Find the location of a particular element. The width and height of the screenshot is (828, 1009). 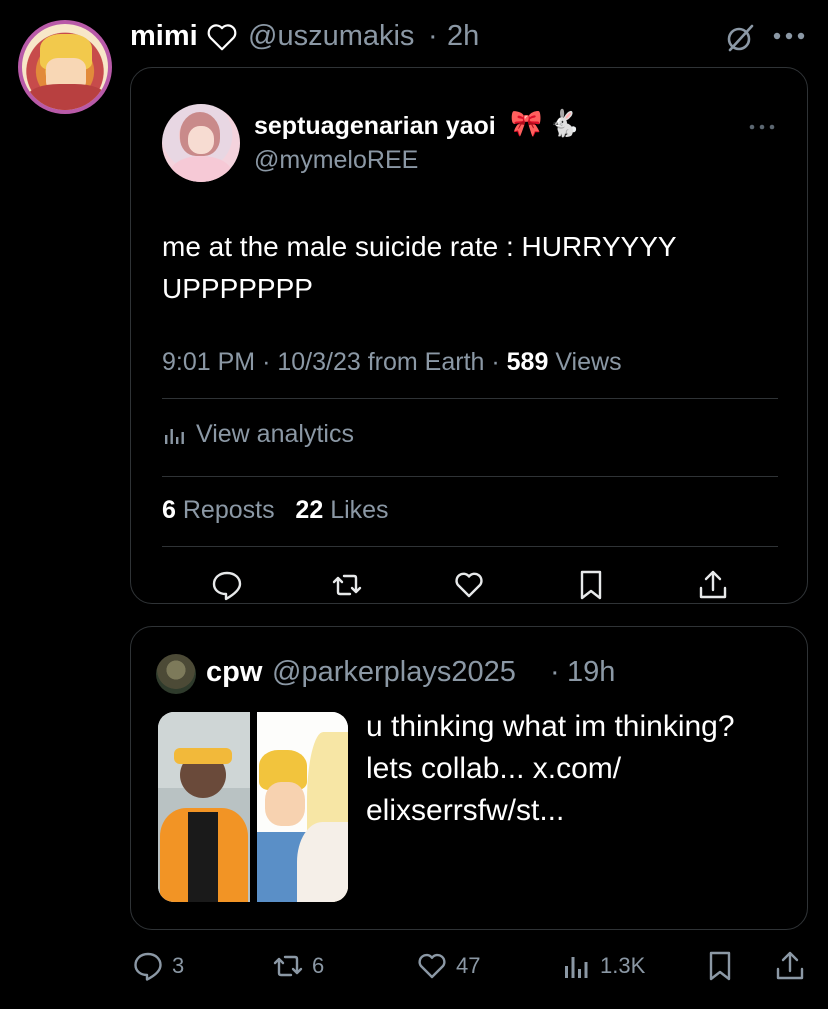

quoted-tweet-meta: 9:01 PM · 10/3/23 from Earth · 589 Views is located at coordinates (392, 362).